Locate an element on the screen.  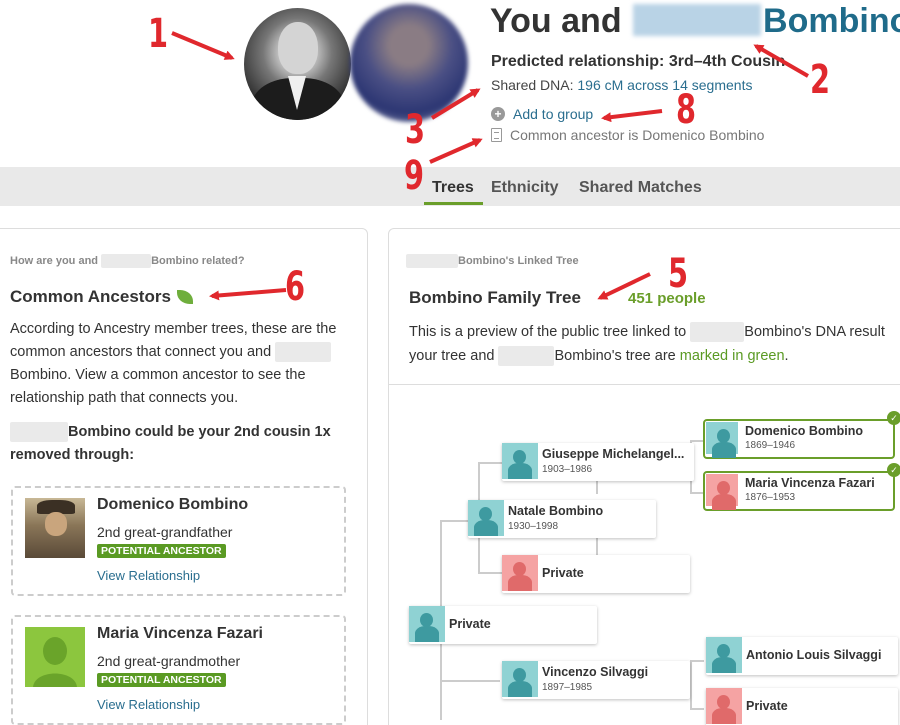
cousin-line-1: Bombino could be your 2nd cousin 1x is located at coordinates (182, 432).